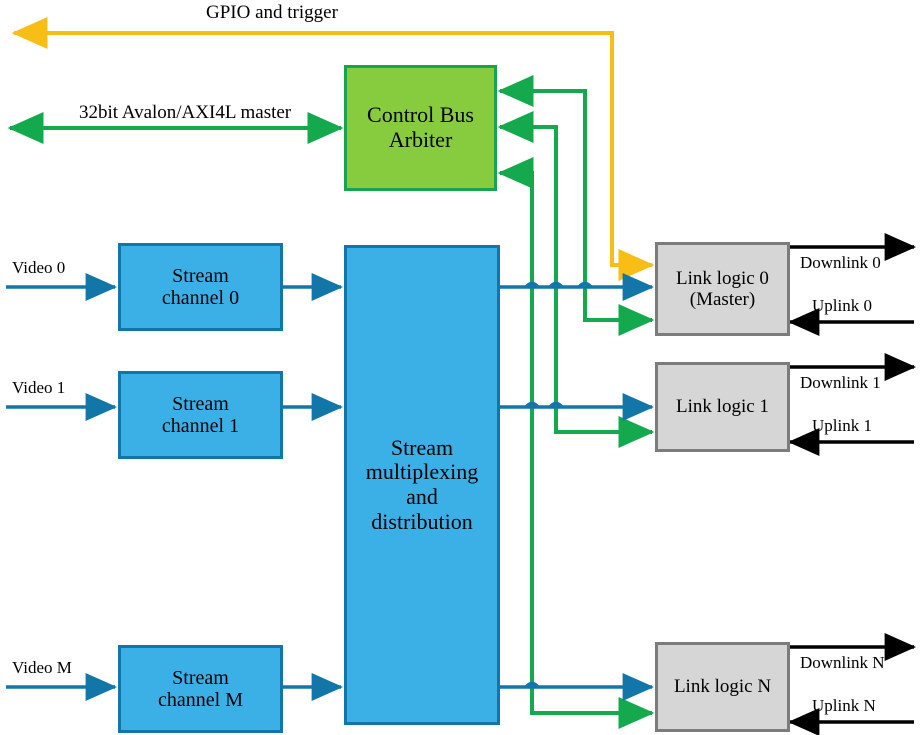  What do you see at coordinates (840, 262) in the screenshot?
I see `label-downlink-0: Downlink 0` at bounding box center [840, 262].